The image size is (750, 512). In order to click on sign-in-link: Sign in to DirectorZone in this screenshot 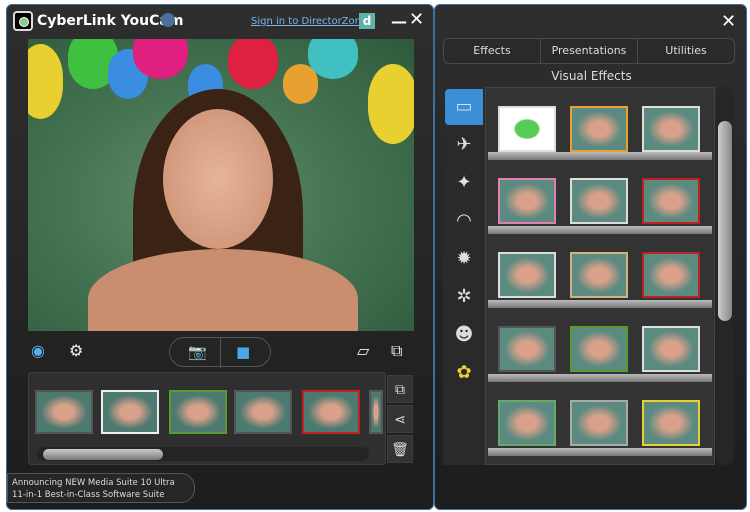, I will do `click(309, 21)`.